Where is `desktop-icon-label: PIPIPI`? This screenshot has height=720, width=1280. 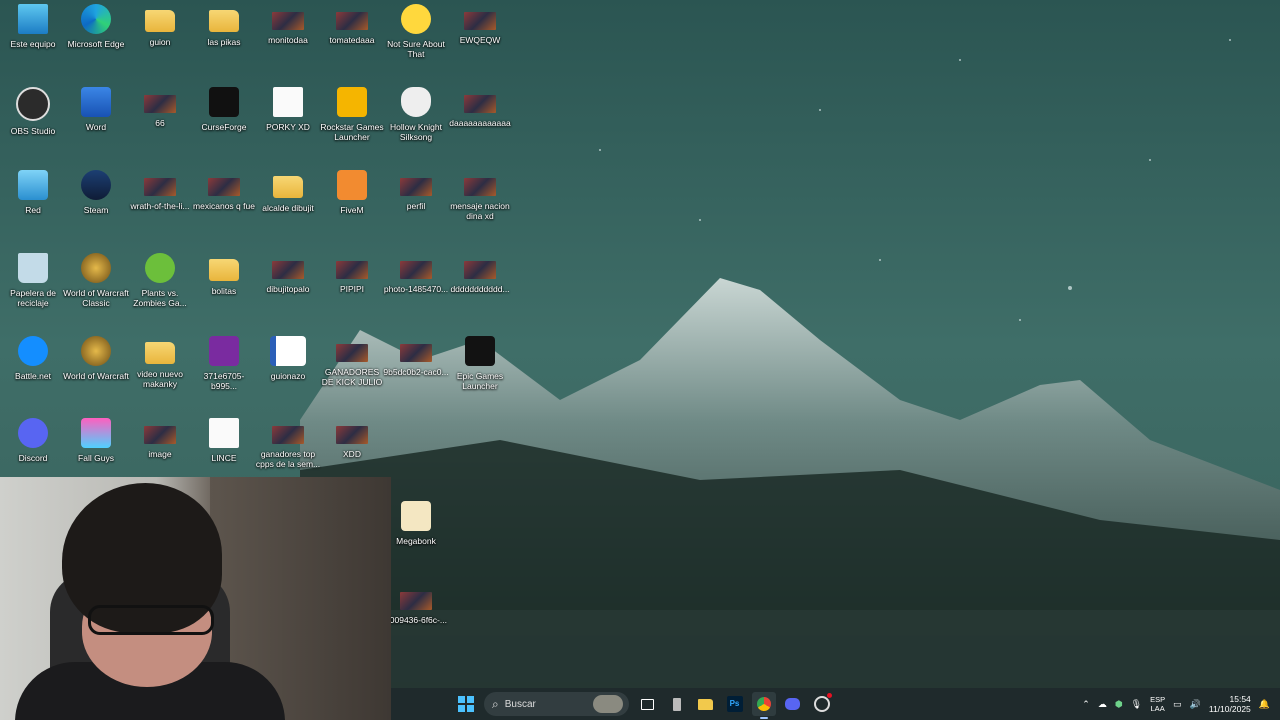 desktop-icon-label: PIPIPI is located at coordinates (352, 289).